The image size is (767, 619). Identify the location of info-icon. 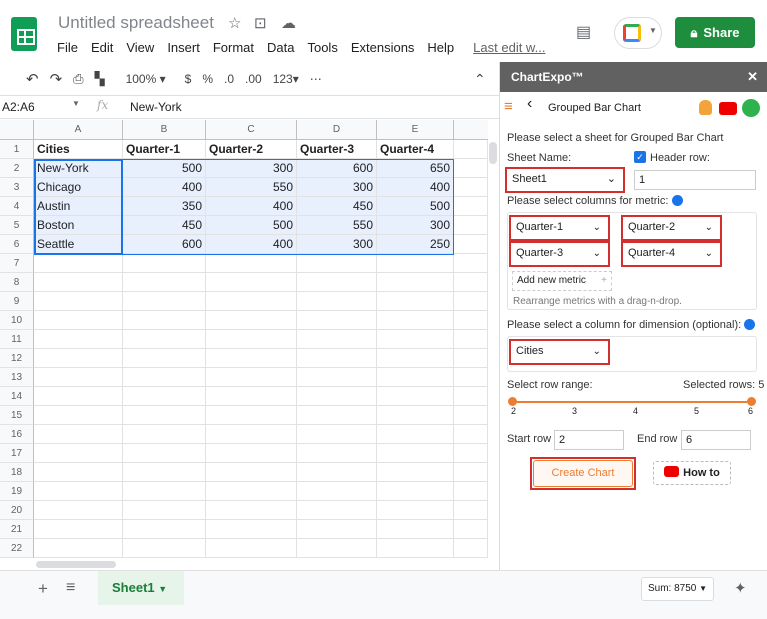
(677, 200).